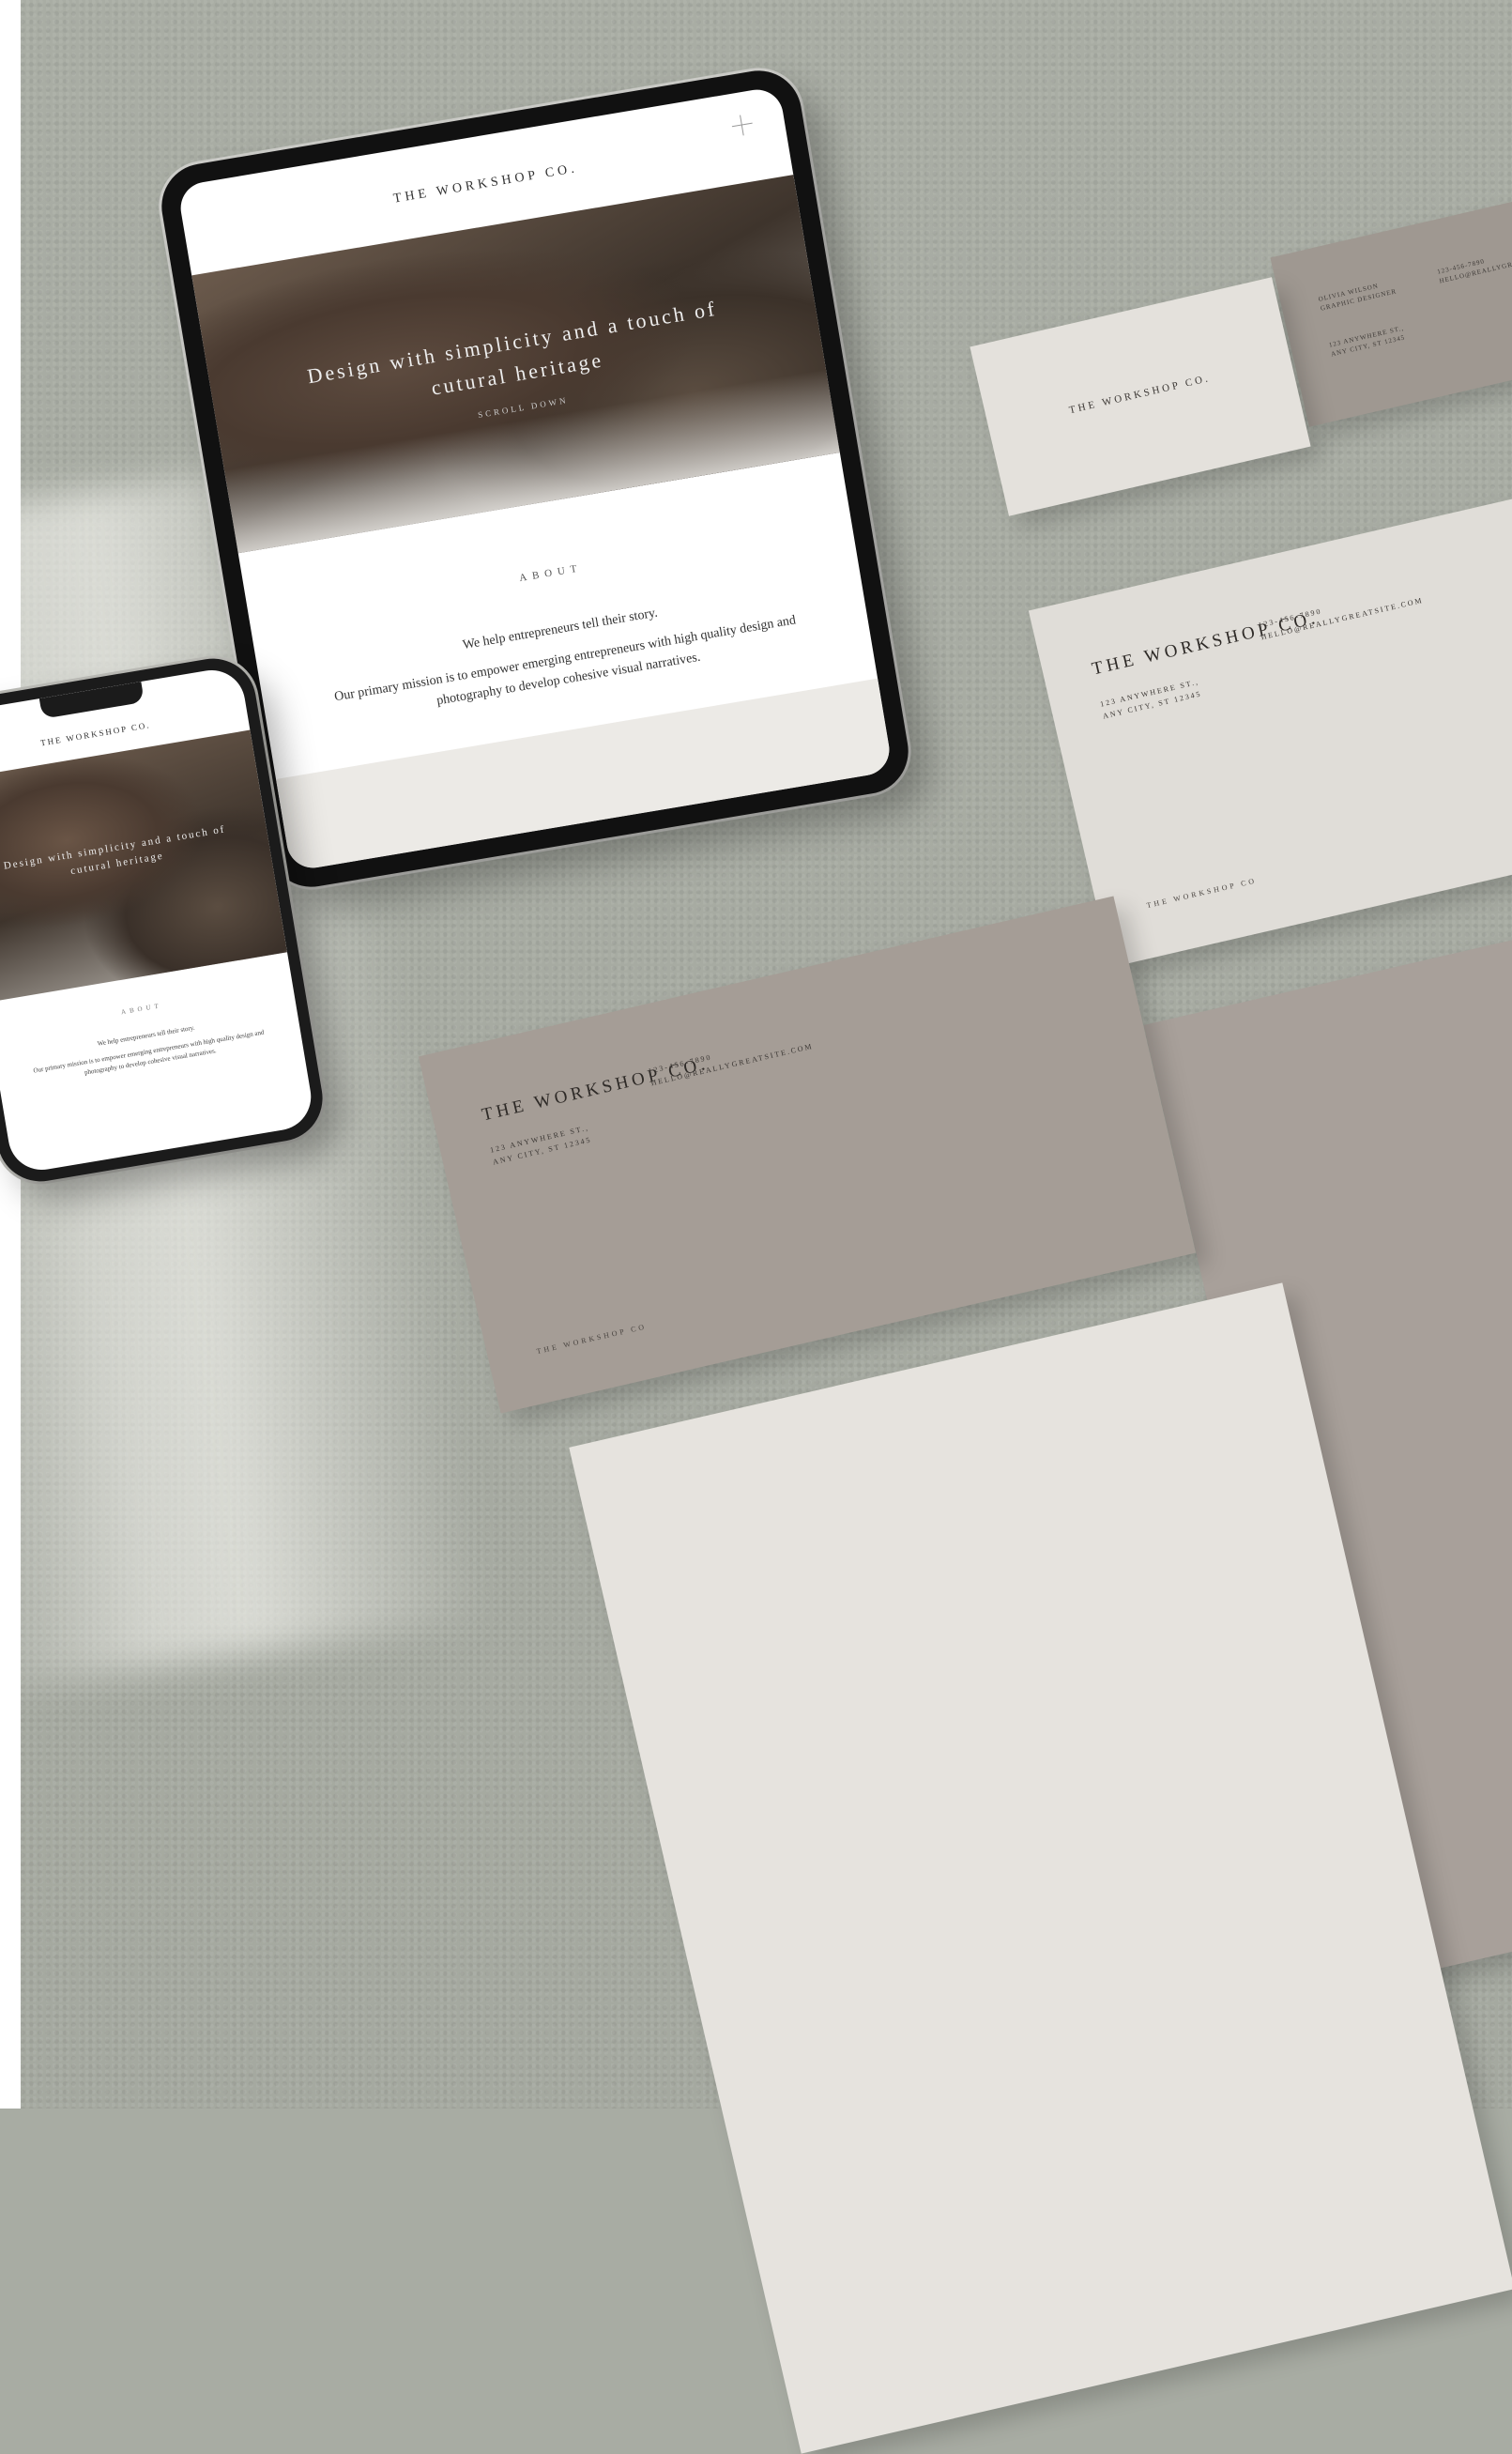 Image resolution: width=1512 pixels, height=2454 pixels. Describe the element at coordinates (1140, 394) in the screenshot. I see `card-front-brand: THE WORKSHOP CO.` at that location.